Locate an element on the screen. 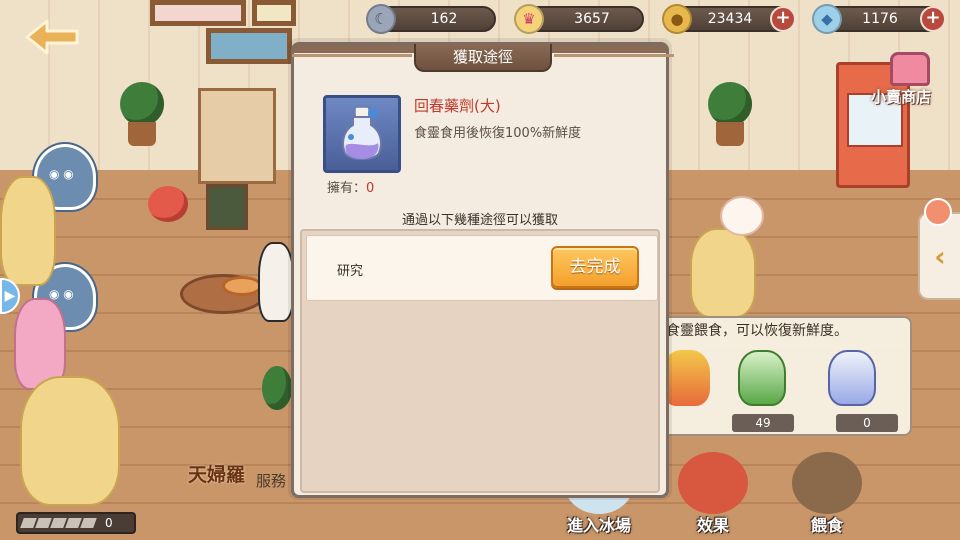 Image resolution: width=960 pixels, height=540 pixels. feed-hint-text: 食靈餵食，可以恢復新鮮度。 is located at coordinates (757, 331).